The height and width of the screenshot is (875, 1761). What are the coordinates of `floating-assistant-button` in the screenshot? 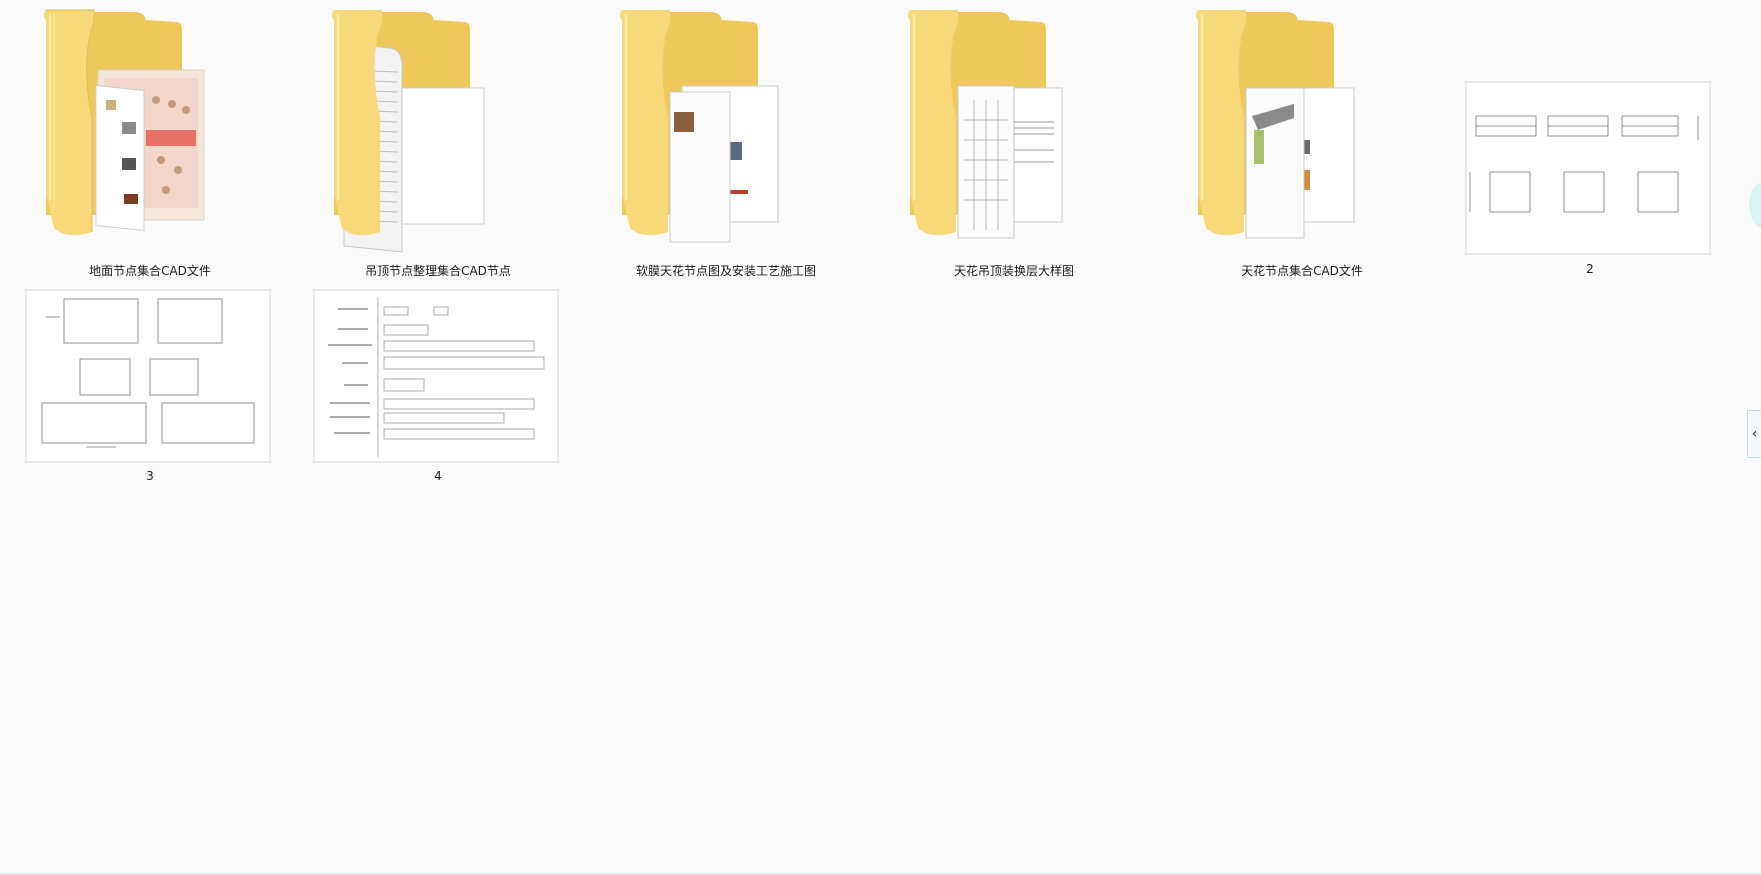 It's located at (1755, 205).